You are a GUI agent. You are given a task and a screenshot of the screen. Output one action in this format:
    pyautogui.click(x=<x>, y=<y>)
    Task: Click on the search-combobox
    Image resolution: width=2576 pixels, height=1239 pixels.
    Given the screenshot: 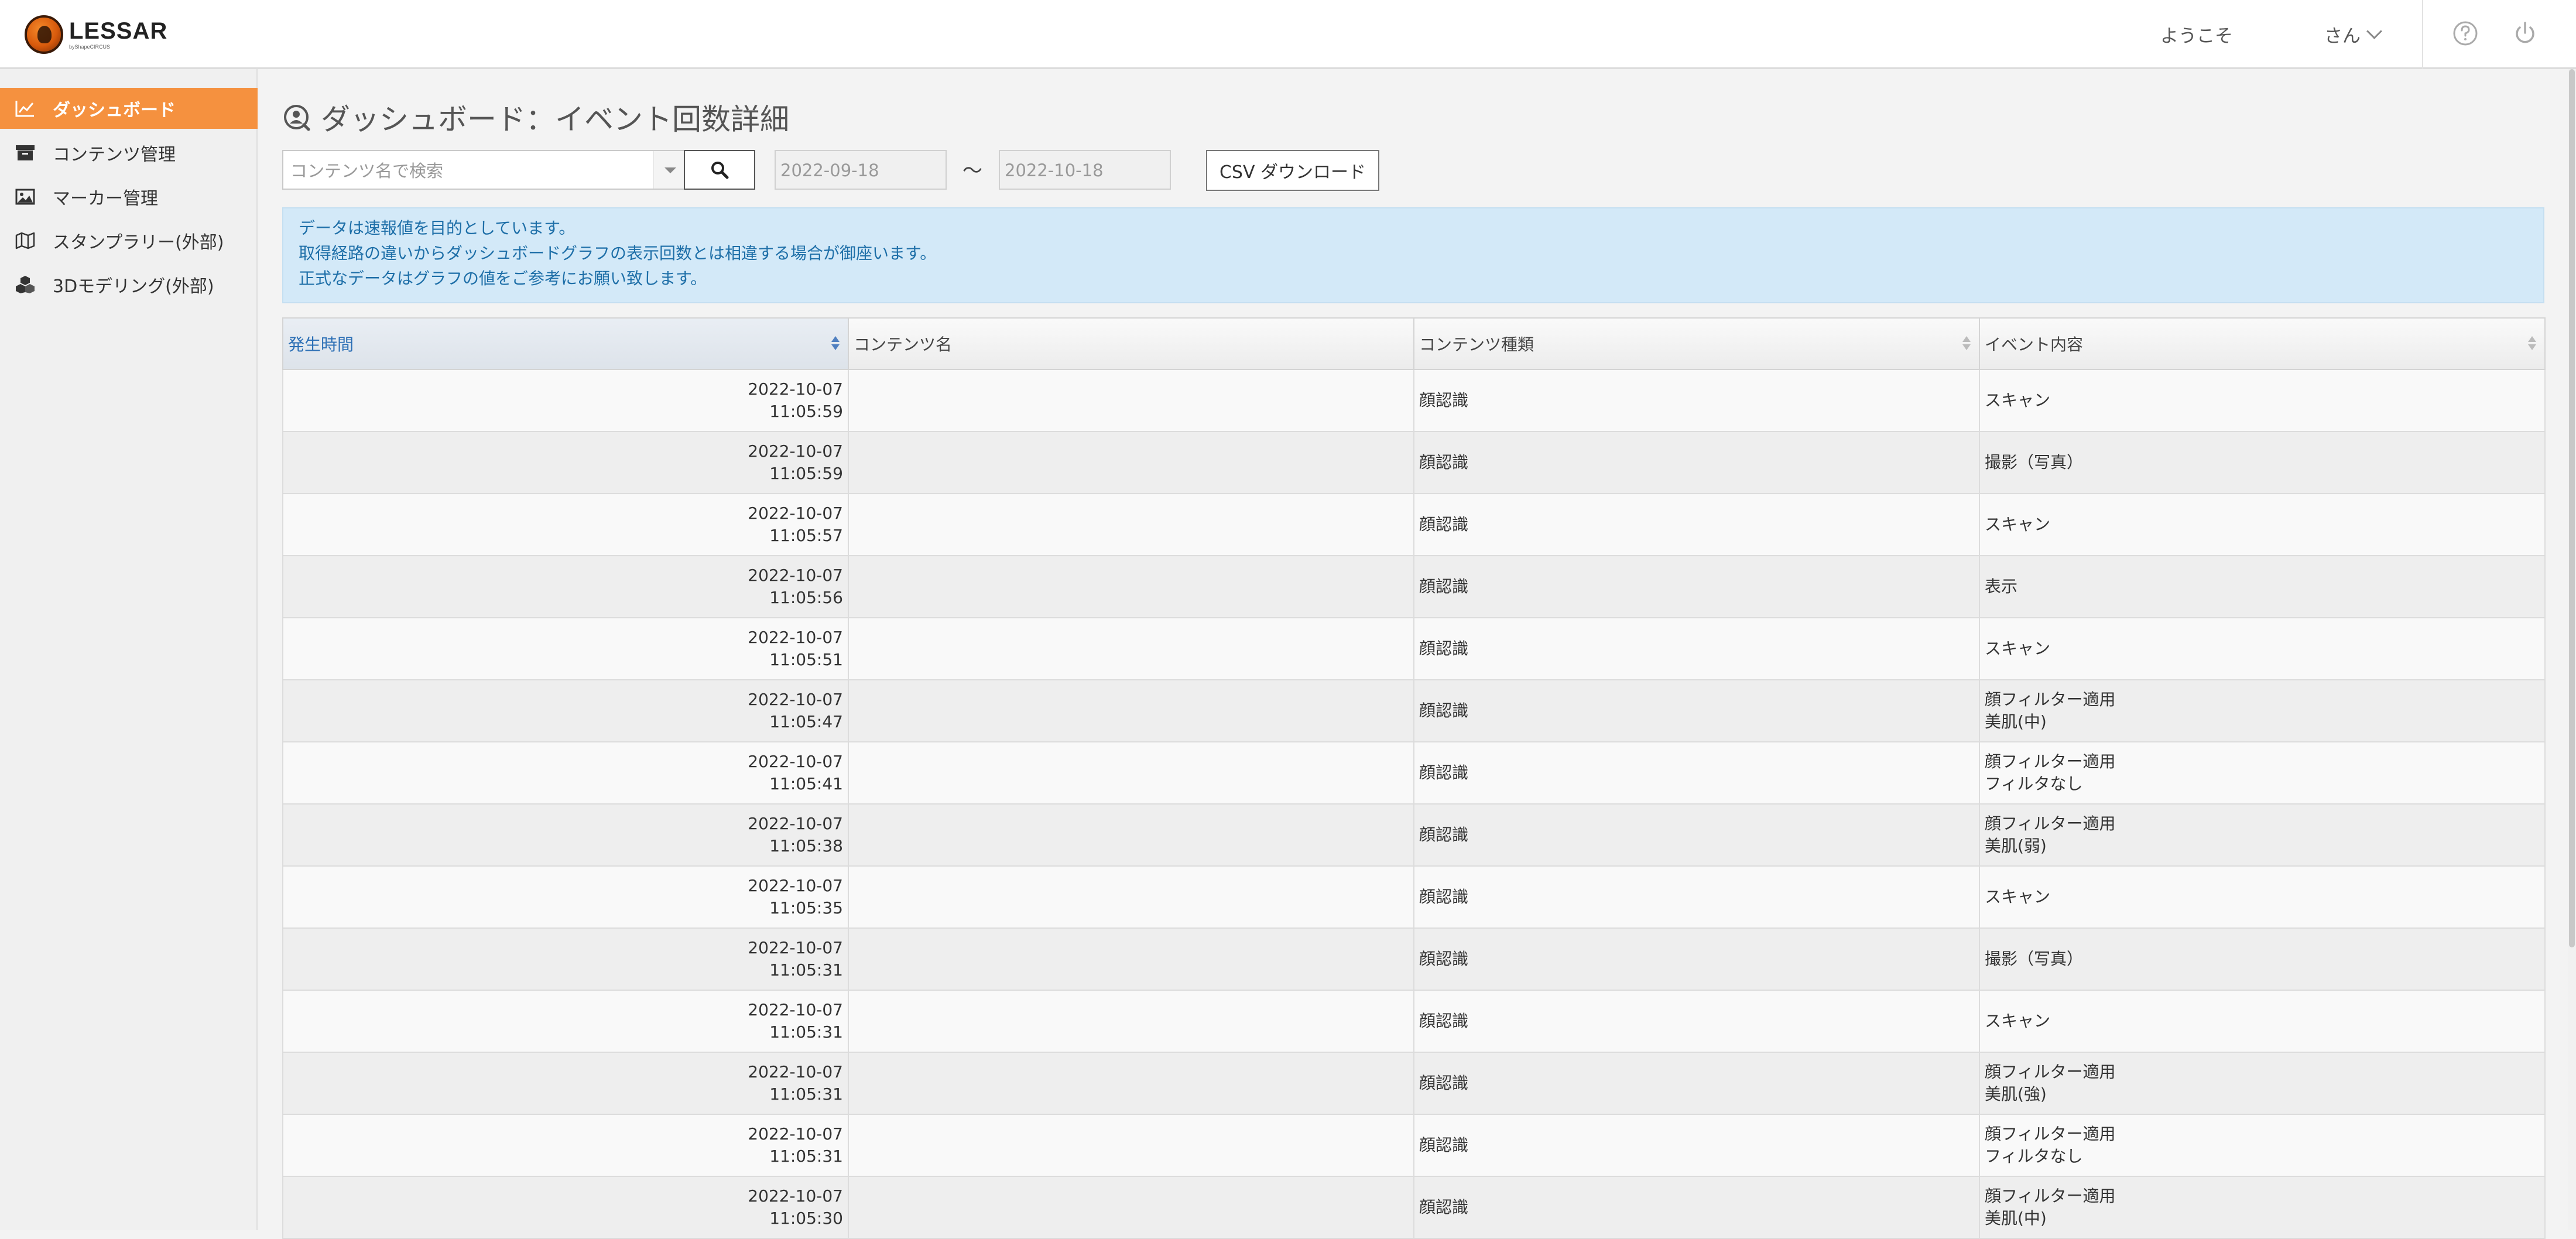 What is the action you would take?
    pyautogui.click(x=483, y=170)
    